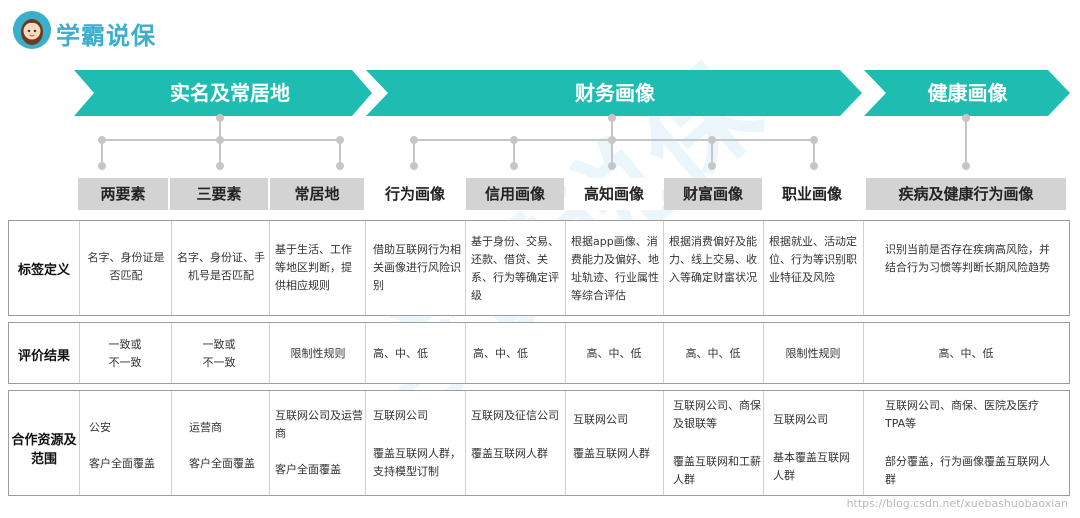 This screenshot has height=518, width=1080. I want to click on connector-dots, so click(534, 142).